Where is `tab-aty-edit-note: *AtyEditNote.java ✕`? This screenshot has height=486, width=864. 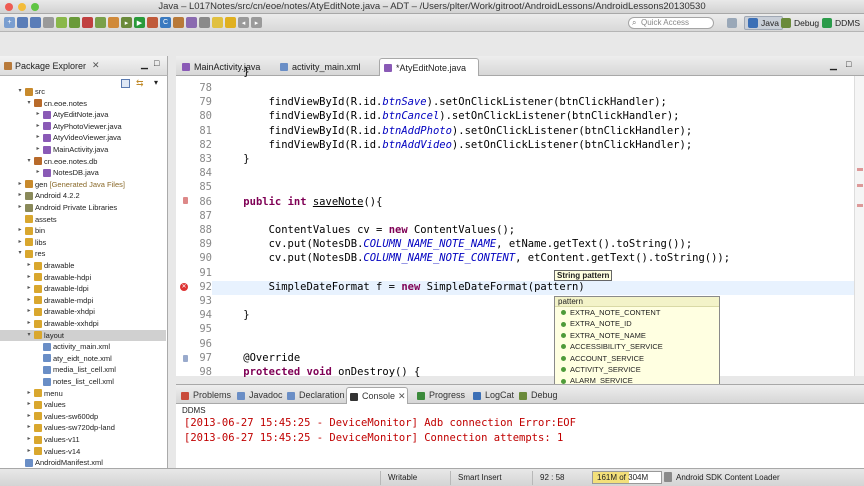
tab-aty-edit-note: *AtyEditNote.java ✕ is located at coordinates (429, 74).